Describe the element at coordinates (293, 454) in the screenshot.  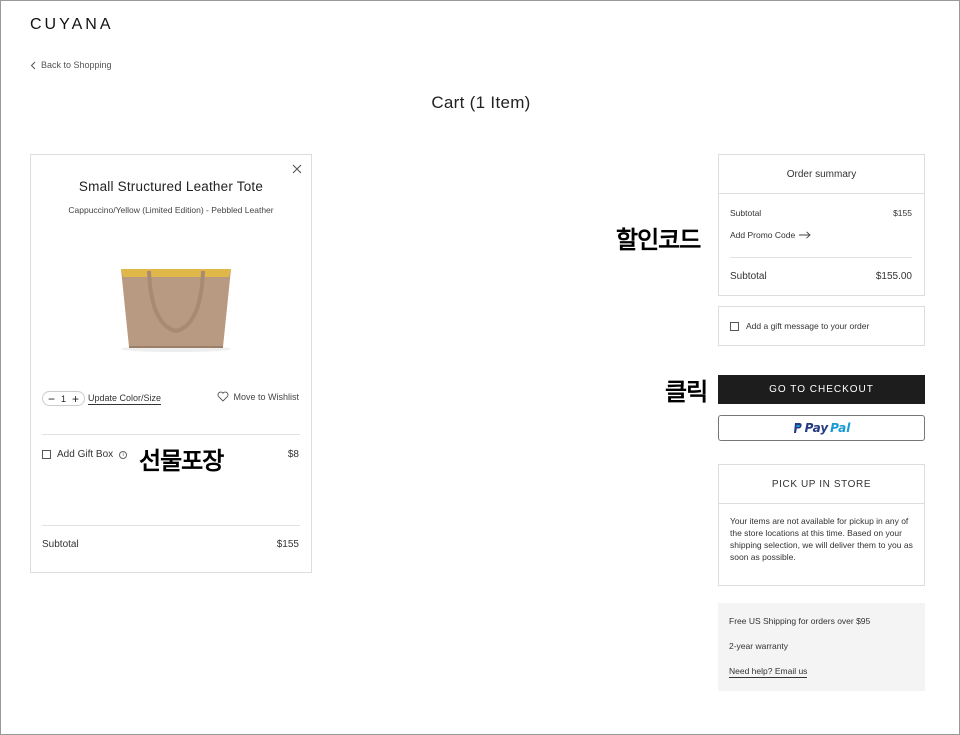
I see `gift-box-price: $8` at that location.